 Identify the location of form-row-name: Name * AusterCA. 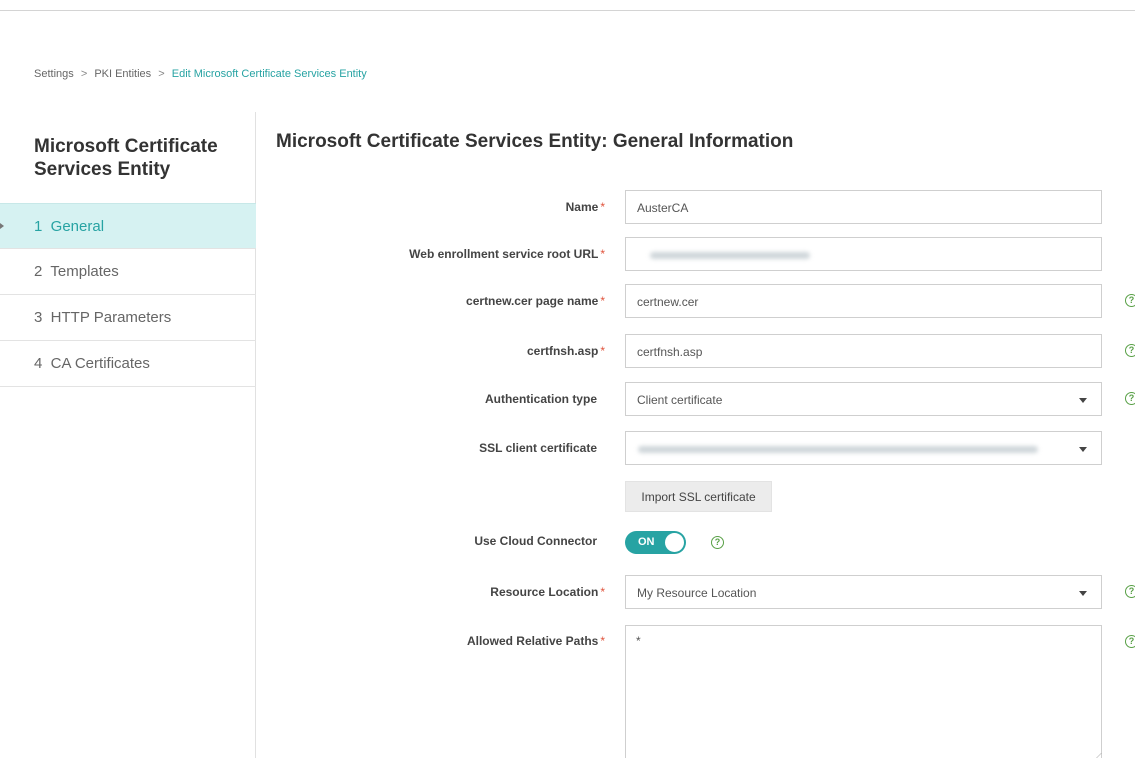
(702, 207).